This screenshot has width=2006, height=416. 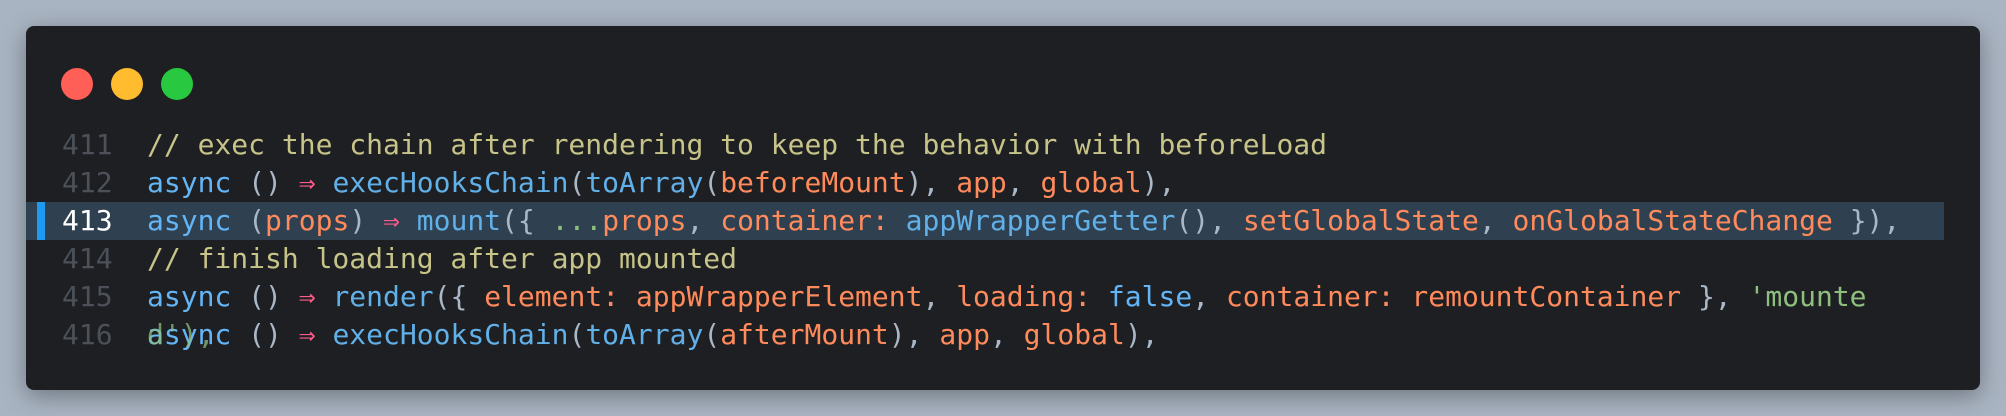 I want to click on code-token: 'mounte, so click(x=1807, y=296).